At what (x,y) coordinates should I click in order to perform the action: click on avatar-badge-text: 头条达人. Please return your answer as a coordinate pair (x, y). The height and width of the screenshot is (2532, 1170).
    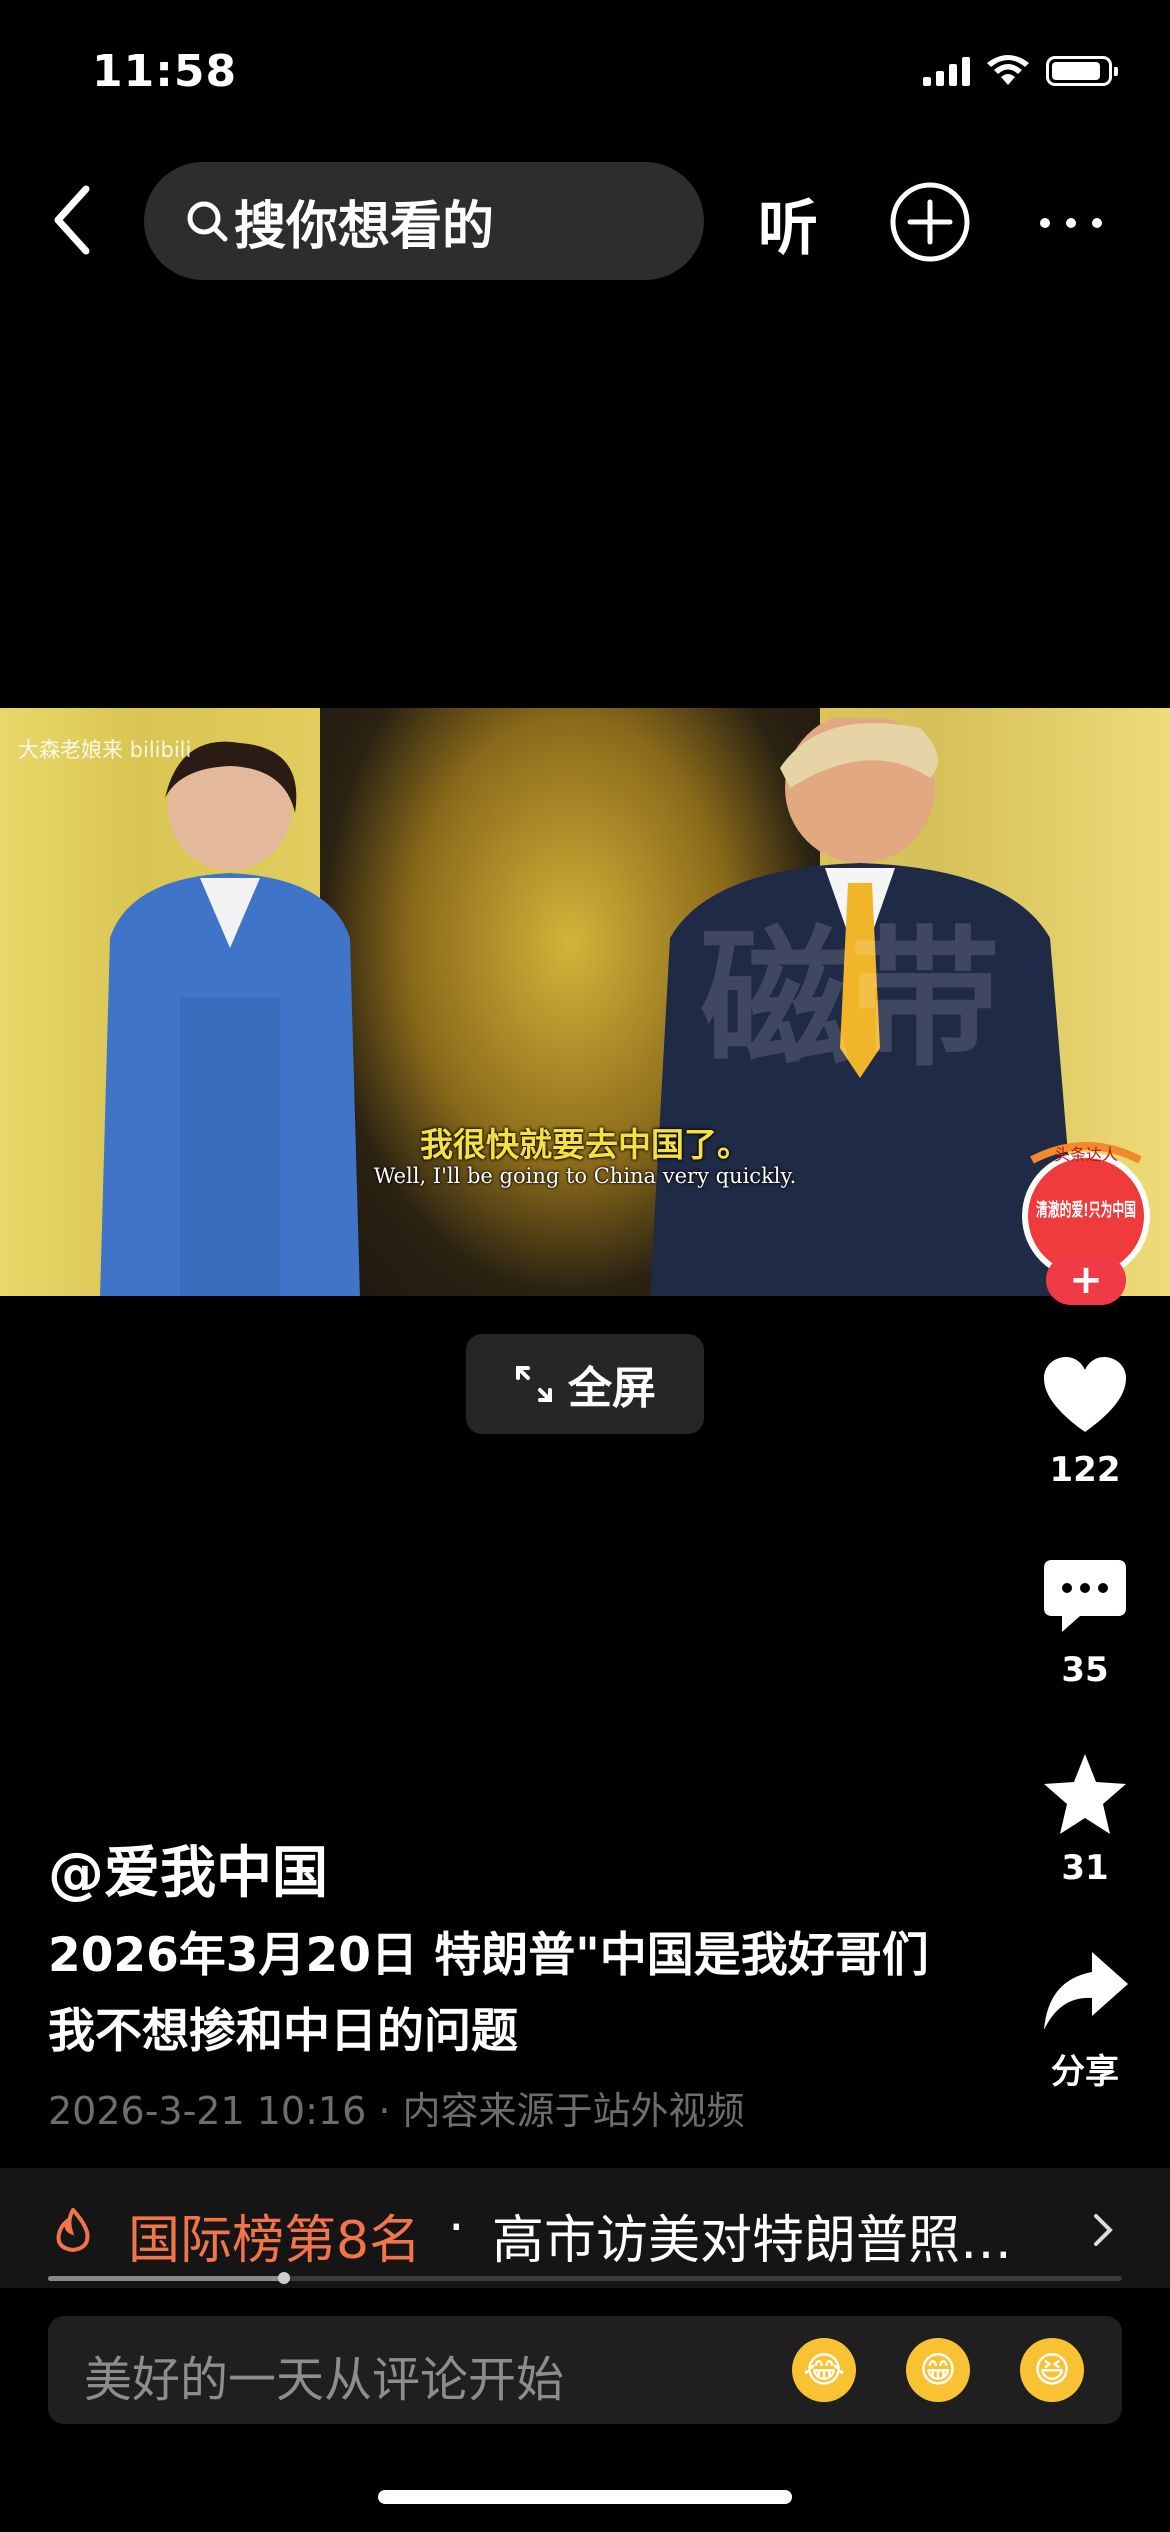
    Looking at the image, I should click on (1086, 1154).